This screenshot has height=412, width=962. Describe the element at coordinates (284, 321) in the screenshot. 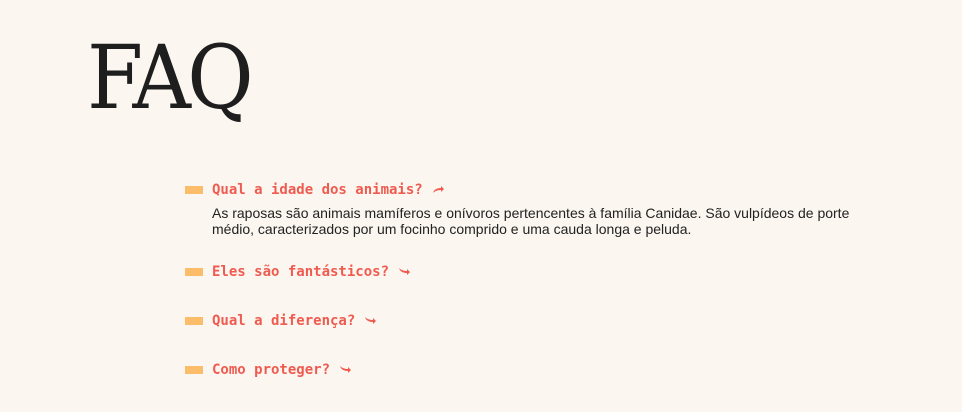

I see `faq-question-text: Qual a diferença?` at that location.